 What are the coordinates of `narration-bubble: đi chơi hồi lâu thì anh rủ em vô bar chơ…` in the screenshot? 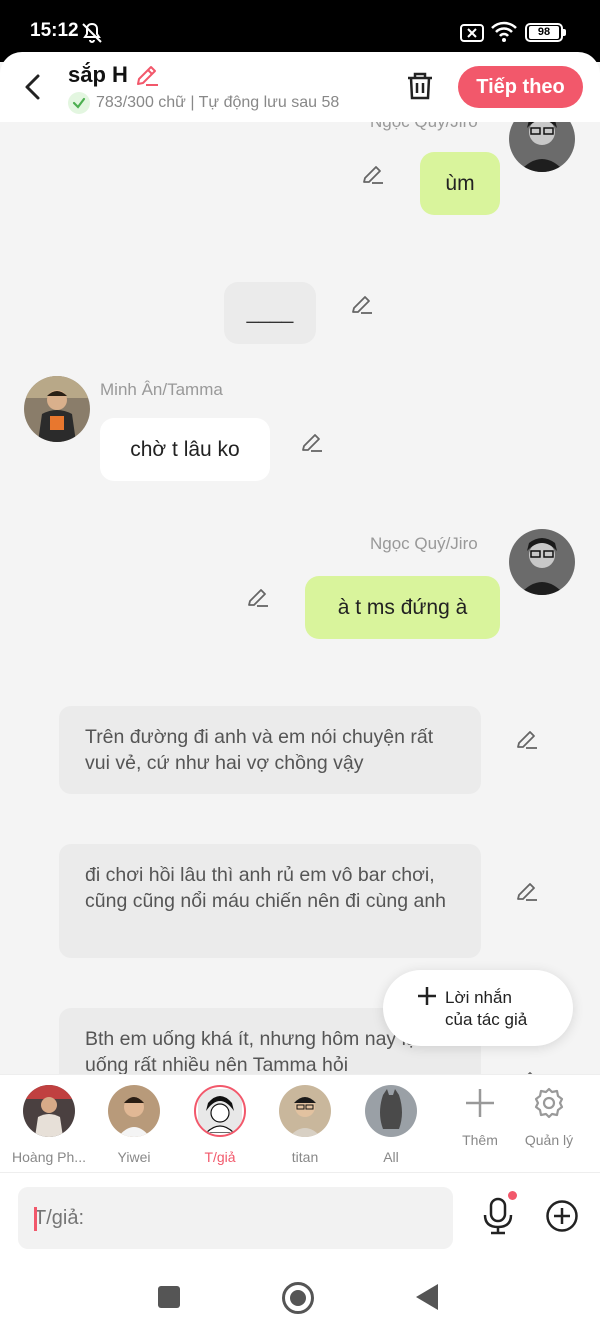 It's located at (270, 901).